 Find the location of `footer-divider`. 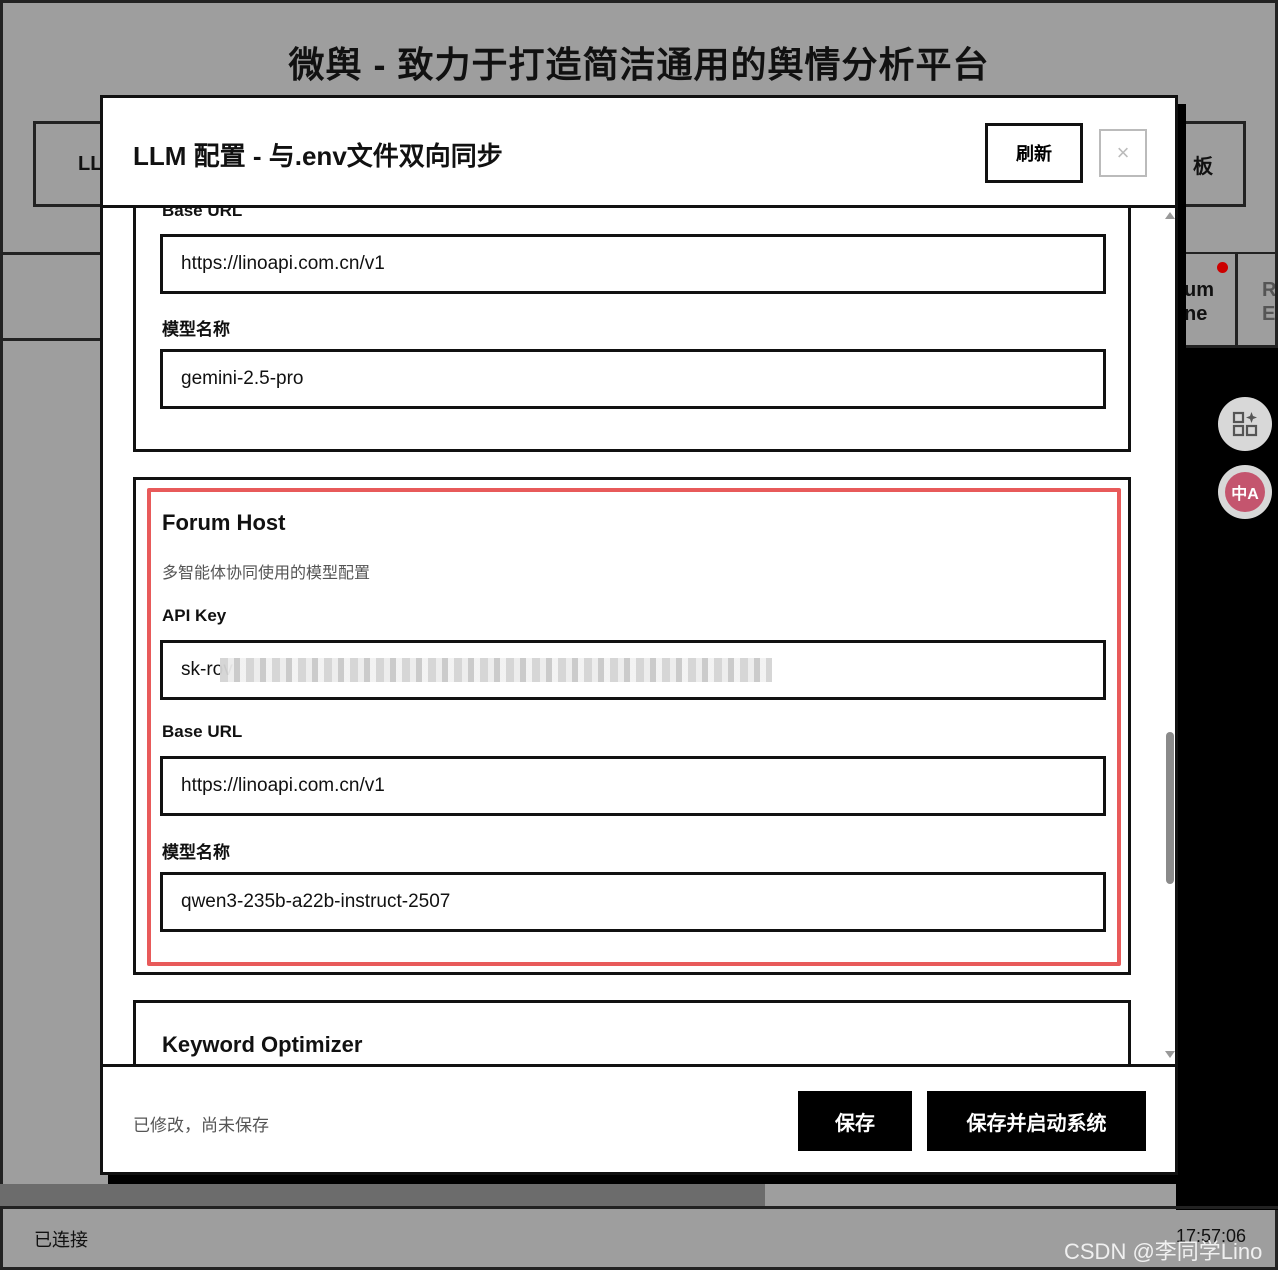

footer-divider is located at coordinates (639, 1207).